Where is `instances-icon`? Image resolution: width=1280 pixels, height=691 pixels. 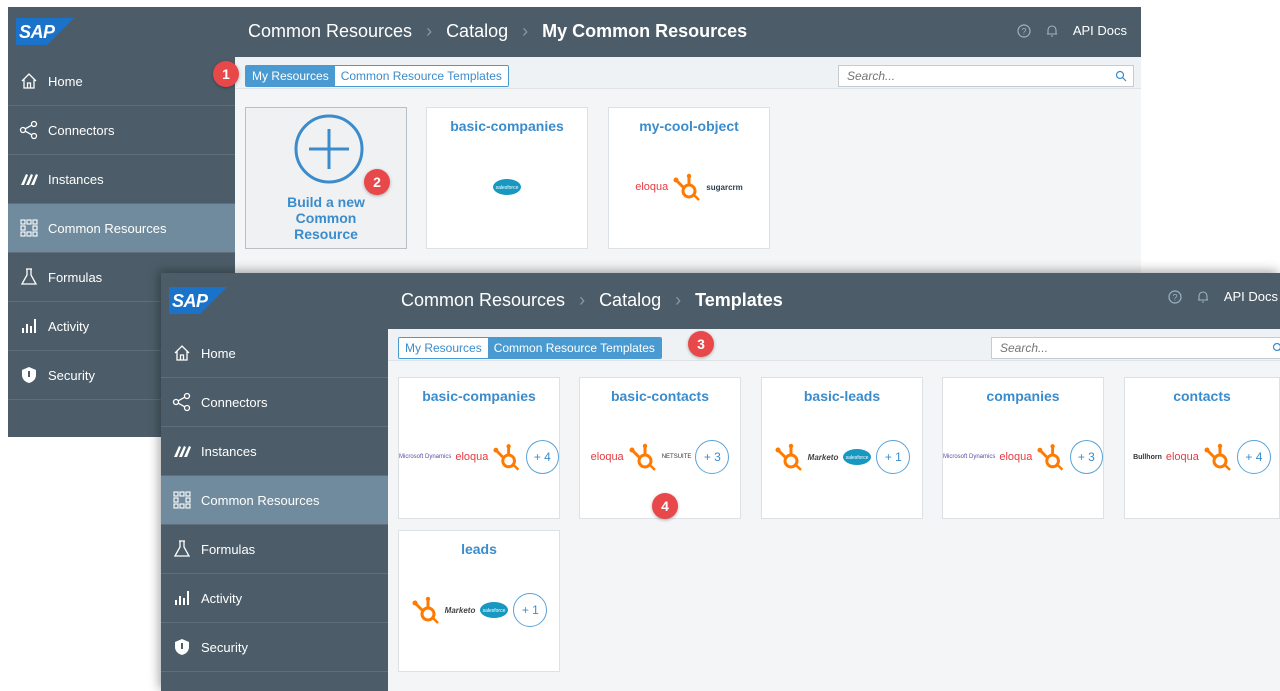 instances-icon is located at coordinates (182, 451).